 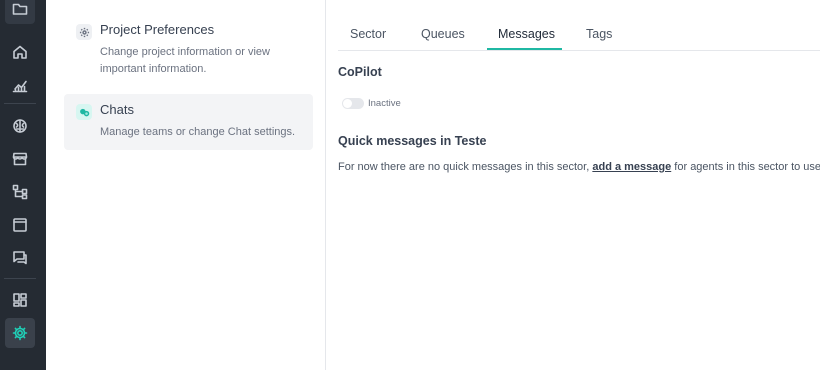 What do you see at coordinates (526, 34) in the screenshot?
I see `tab-messages: Messages` at bounding box center [526, 34].